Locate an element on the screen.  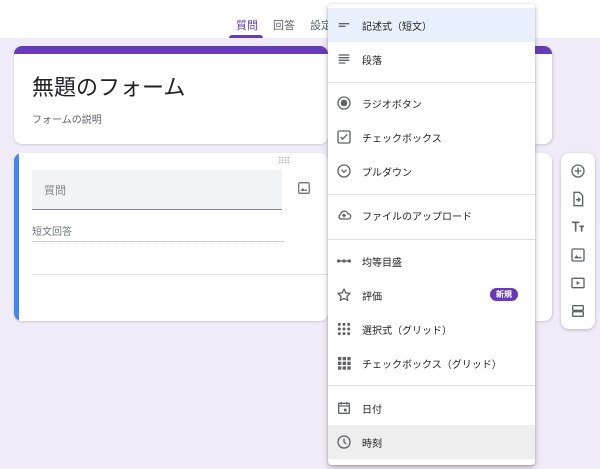
menu-item-label: ファイルのアップロード is located at coordinates (417, 217).